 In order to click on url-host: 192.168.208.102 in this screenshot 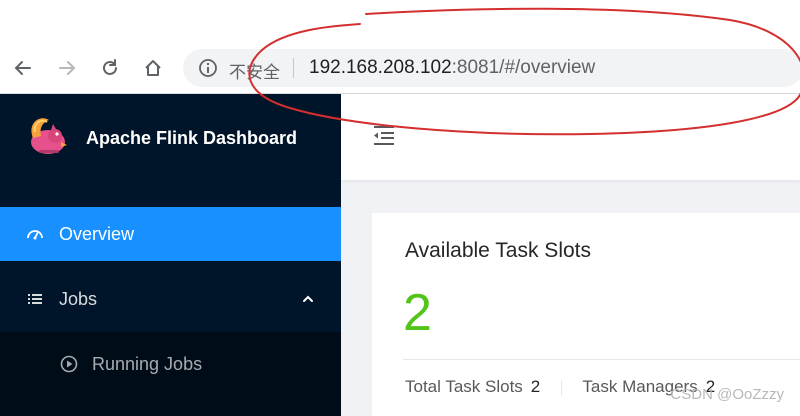, I will do `click(380, 67)`.